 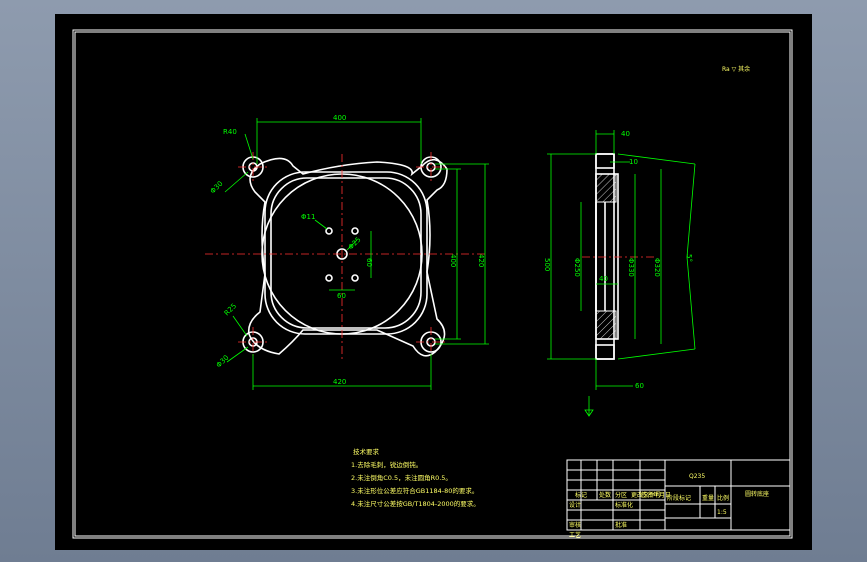 What do you see at coordinates (575, 505) in the screenshot?
I see `tb-label-design: 设计` at bounding box center [575, 505].